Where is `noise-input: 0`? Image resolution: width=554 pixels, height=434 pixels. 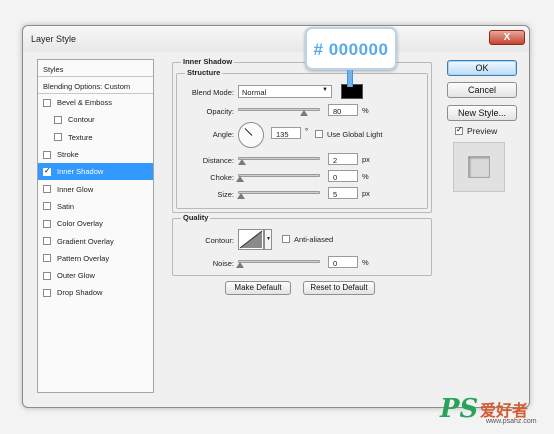 noise-input: 0 is located at coordinates (343, 262).